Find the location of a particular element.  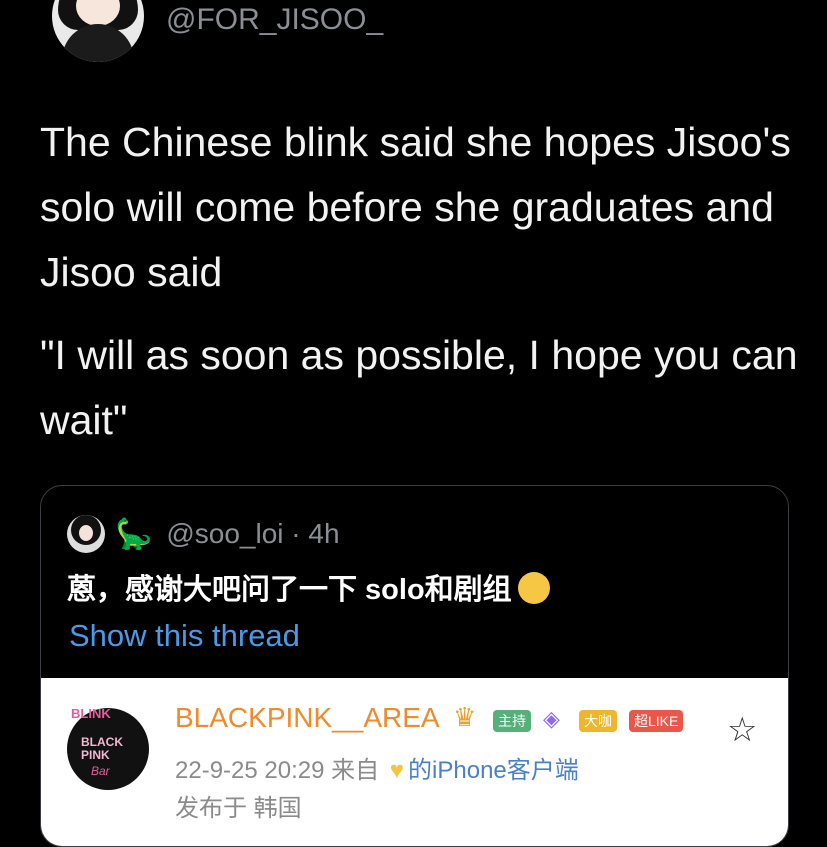

weibo-meta: 22-9-25 20:29 来自 ♥ 的iPhone客户端 is located at coordinates (377, 767).